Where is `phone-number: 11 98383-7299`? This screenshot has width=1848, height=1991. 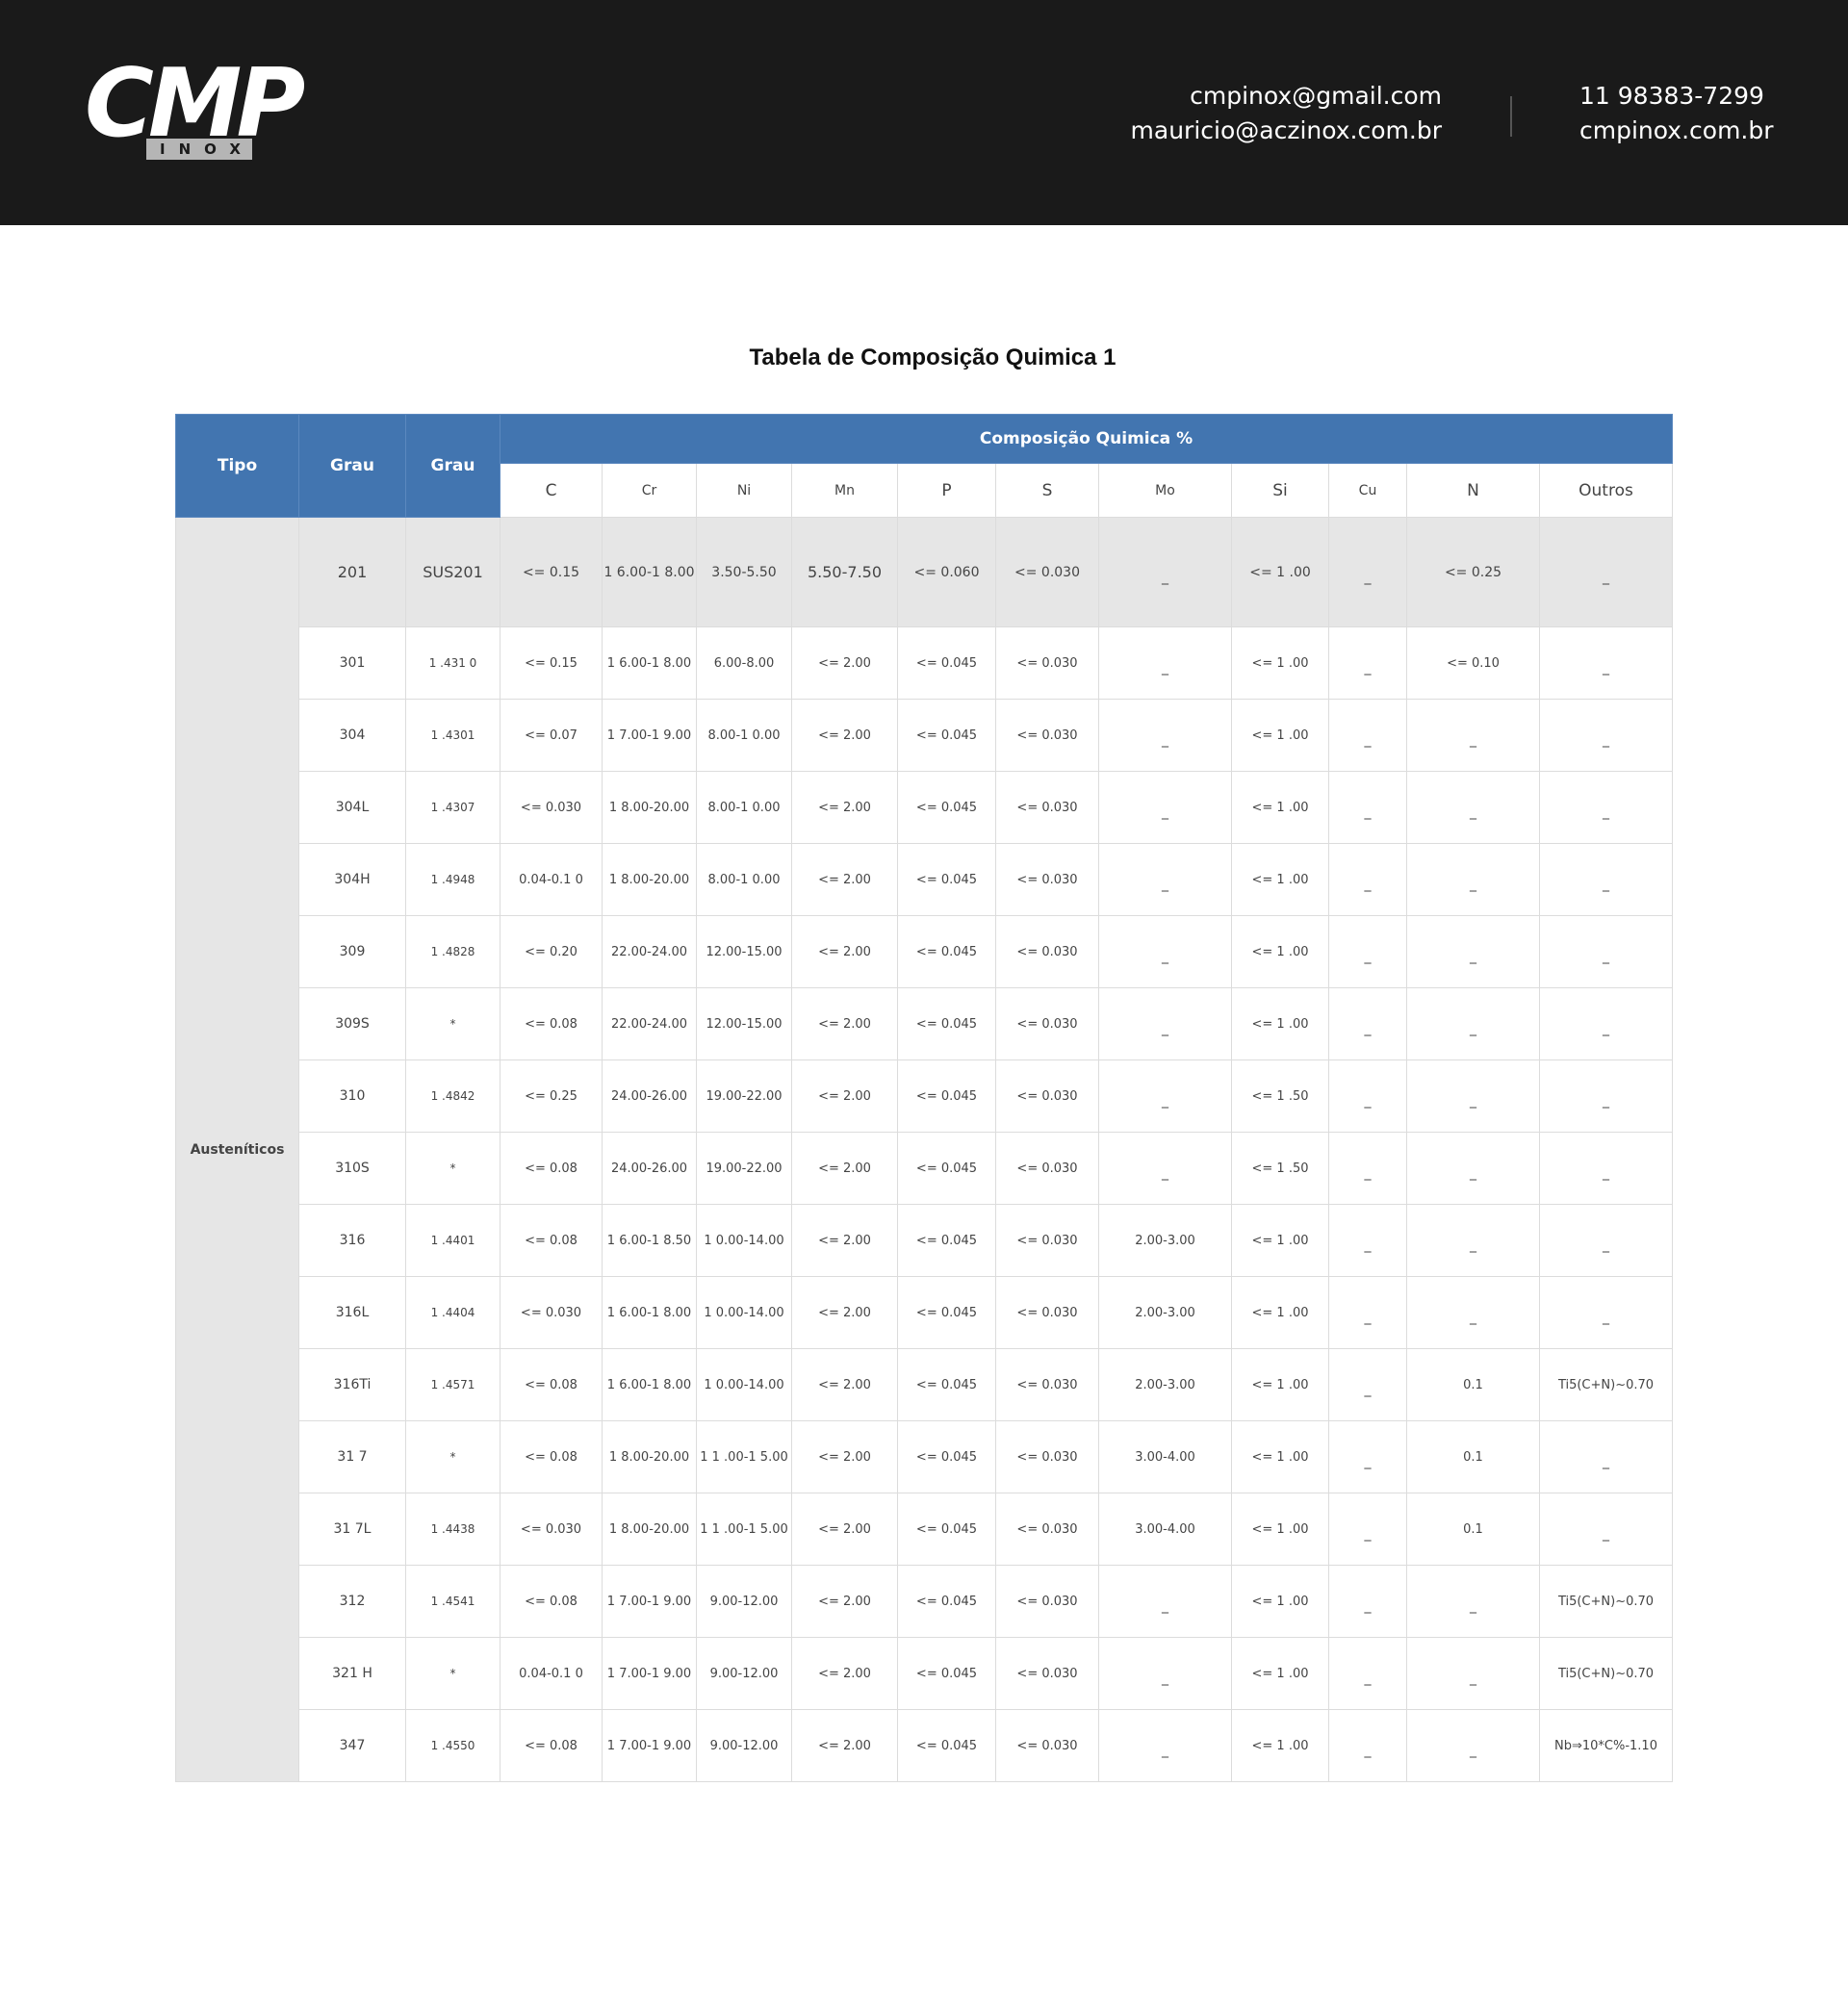 phone-number: 11 98383-7299 is located at coordinates (1676, 97).